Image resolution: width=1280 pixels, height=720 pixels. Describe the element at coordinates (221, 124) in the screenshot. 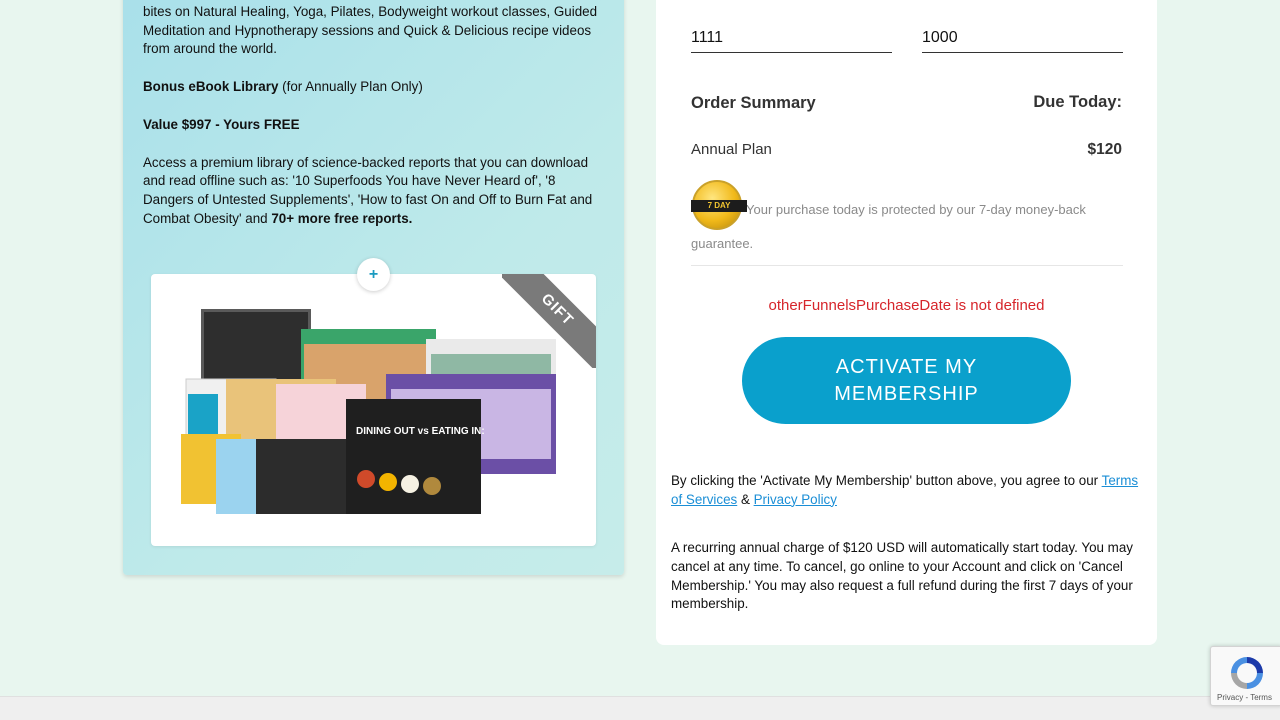

I see `value-text: Value $997 - Yours FREE` at that location.